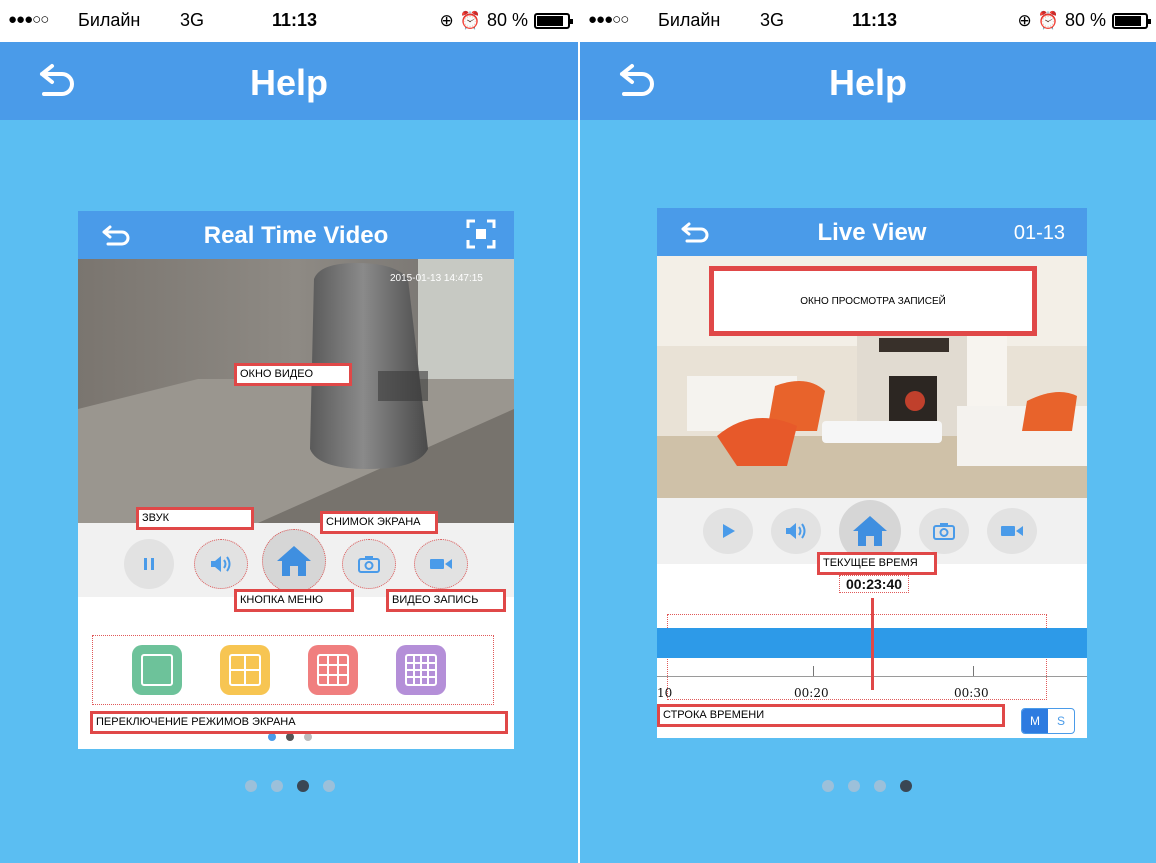  Describe the element at coordinates (290, 737) in the screenshot. I see `inner-page-dots` at that location.